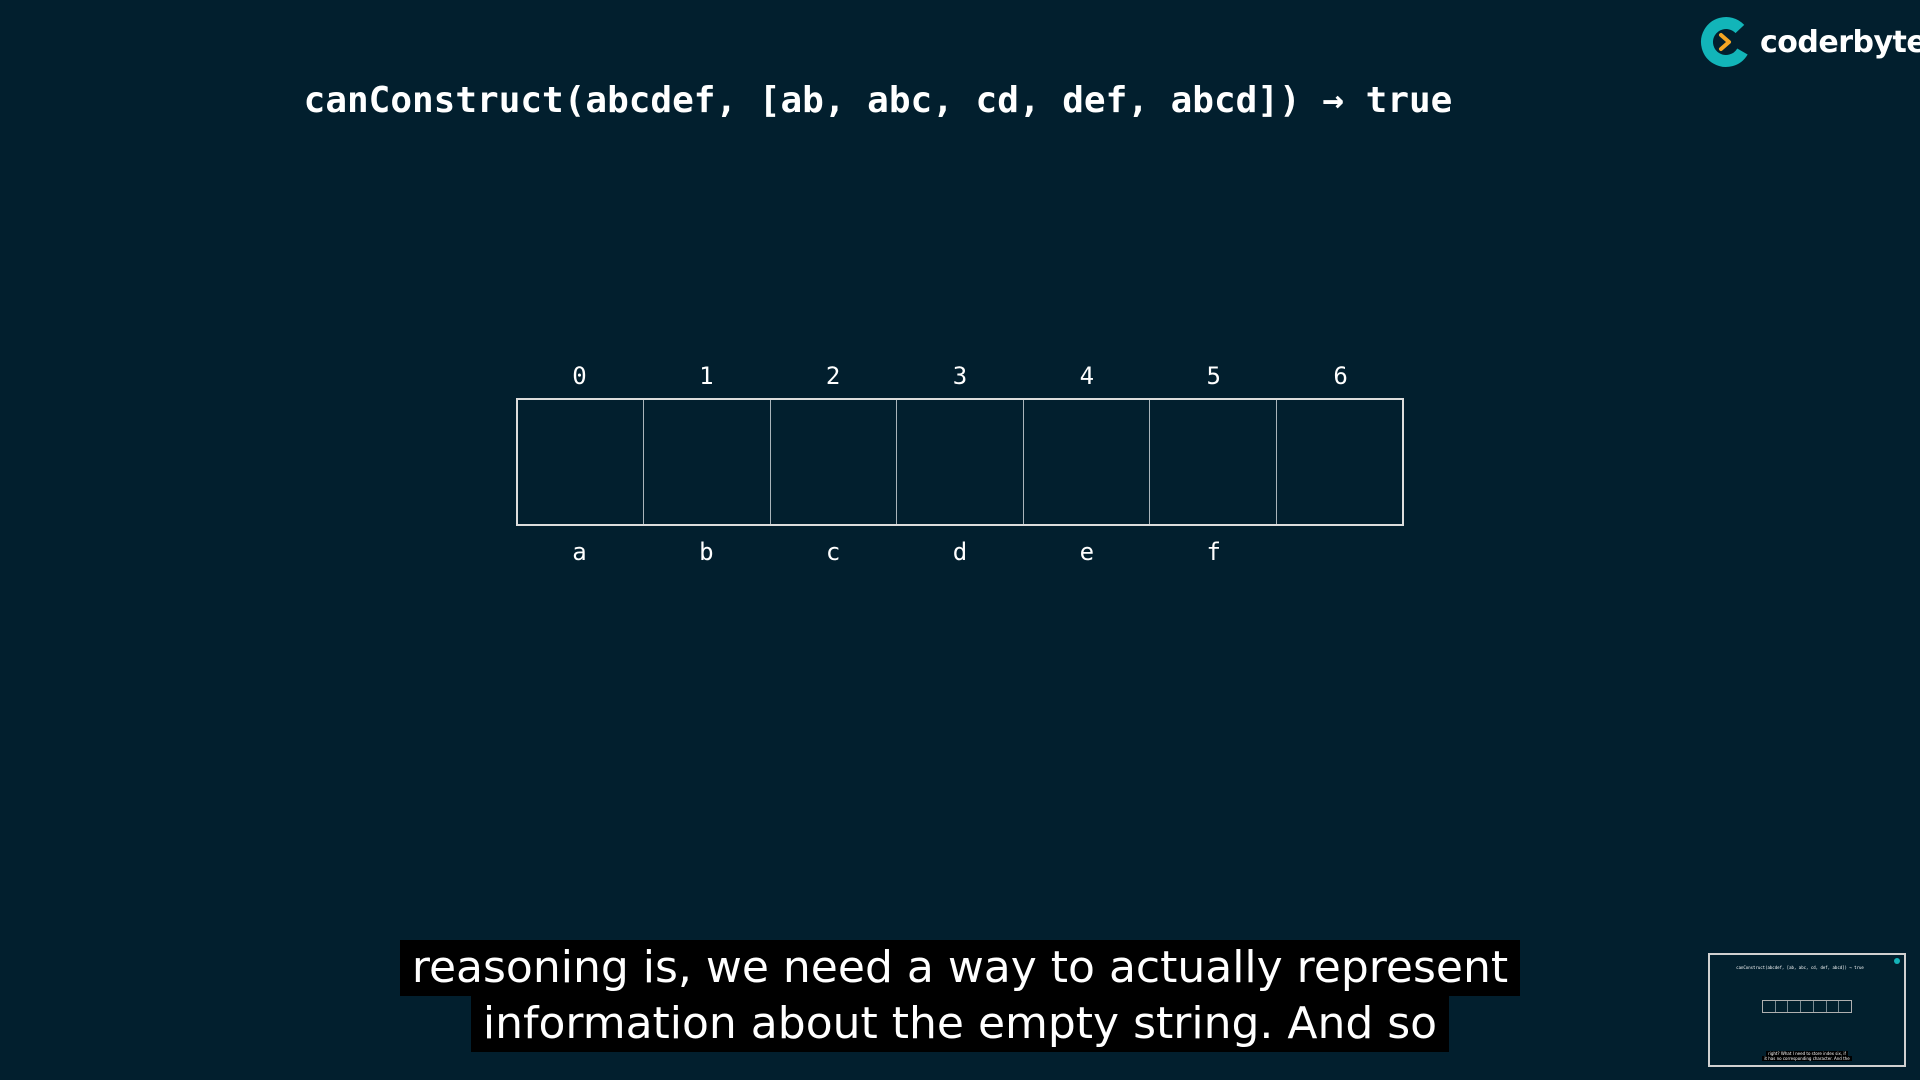 This screenshot has height=1080, width=1920. I want to click on char-labels: a b c d e f, so click(960, 552).